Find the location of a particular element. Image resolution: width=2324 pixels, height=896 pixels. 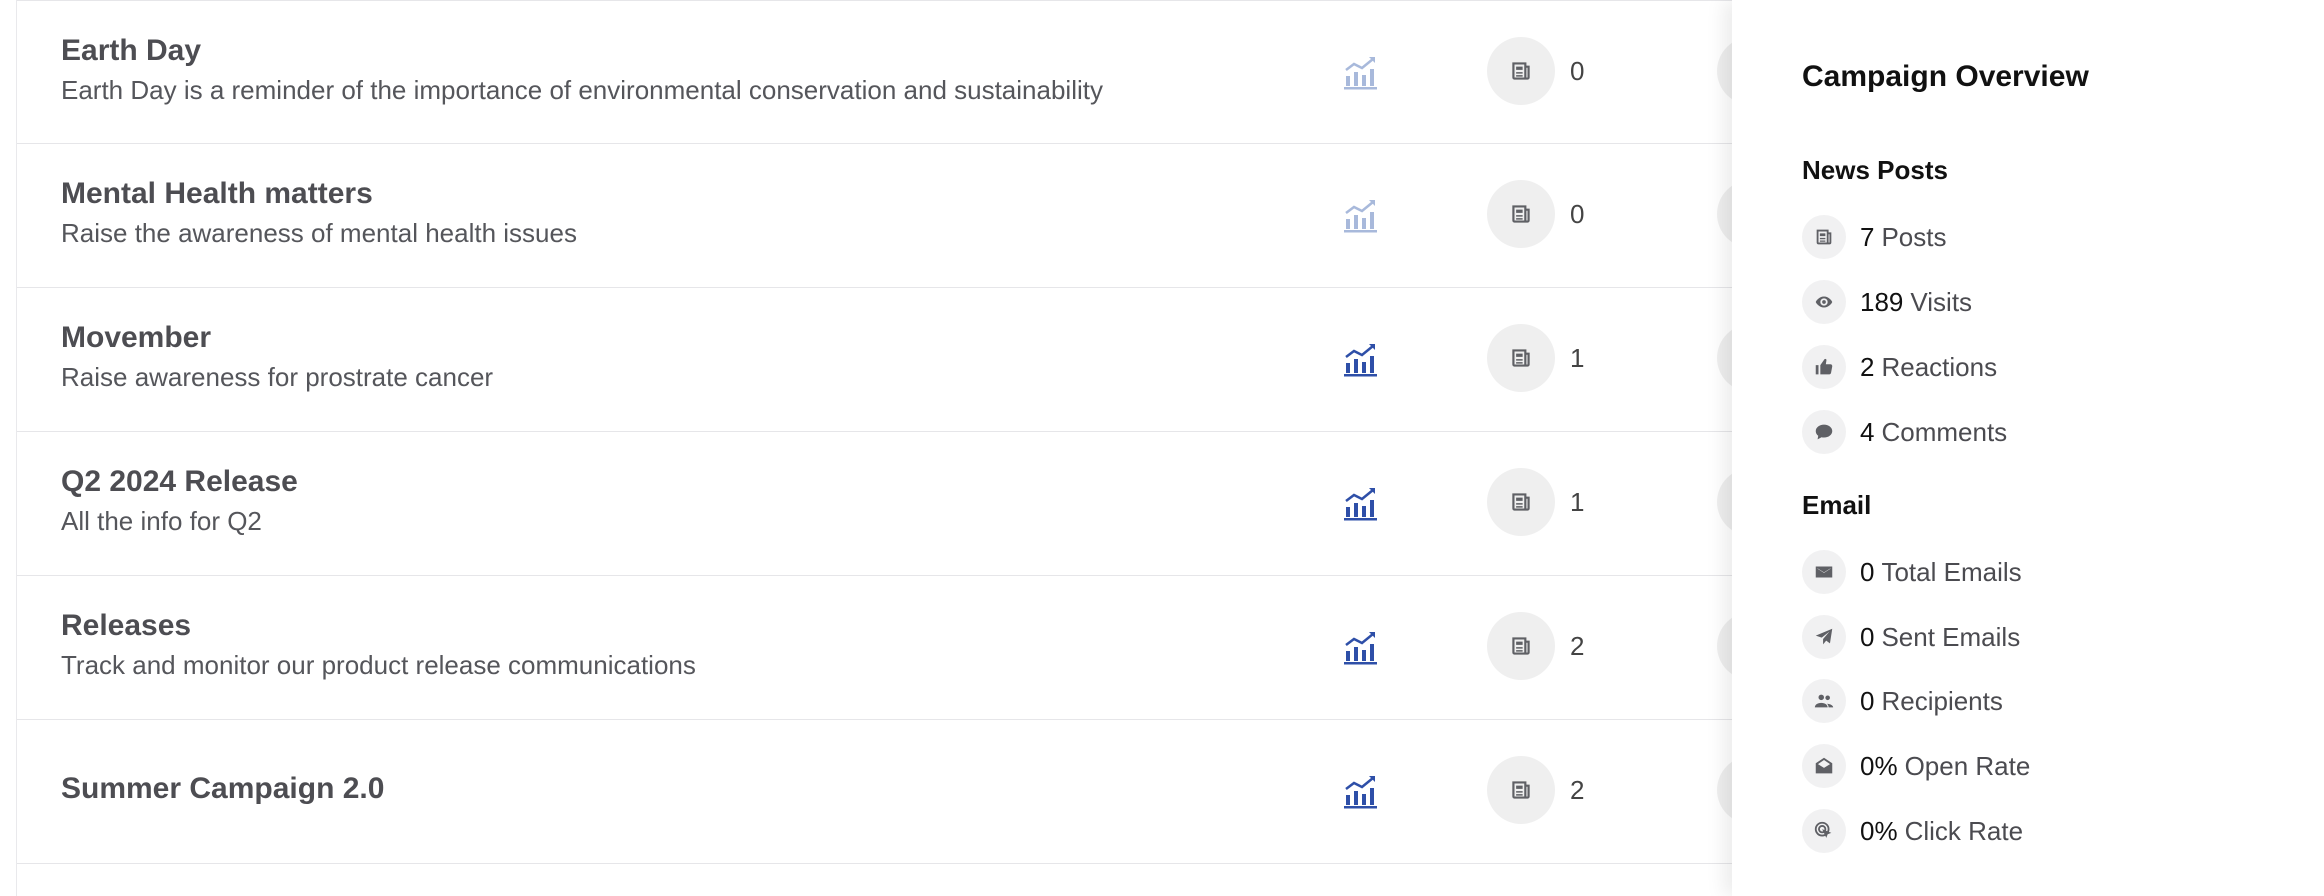

eye-icon is located at coordinates (1824, 302).